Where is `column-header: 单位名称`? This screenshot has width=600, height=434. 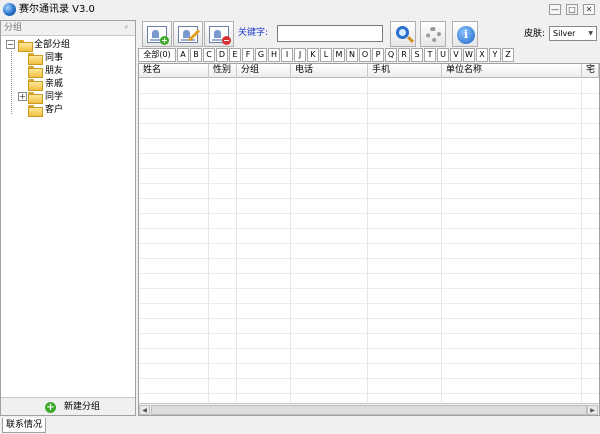
column-header: 单位名称 is located at coordinates (512, 71).